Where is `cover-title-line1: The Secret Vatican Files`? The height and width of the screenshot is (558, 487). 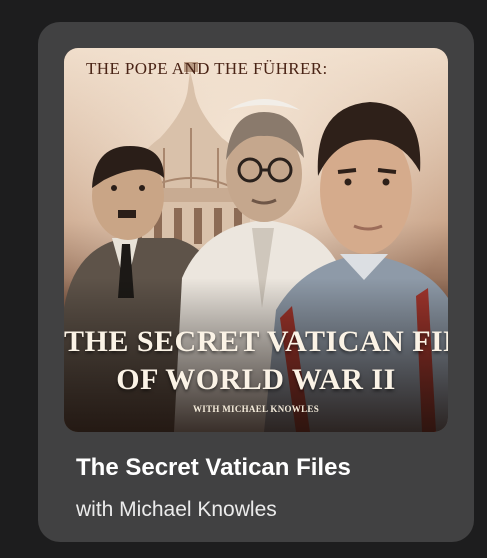 cover-title-line1: The Secret Vatican Files is located at coordinates (256, 341).